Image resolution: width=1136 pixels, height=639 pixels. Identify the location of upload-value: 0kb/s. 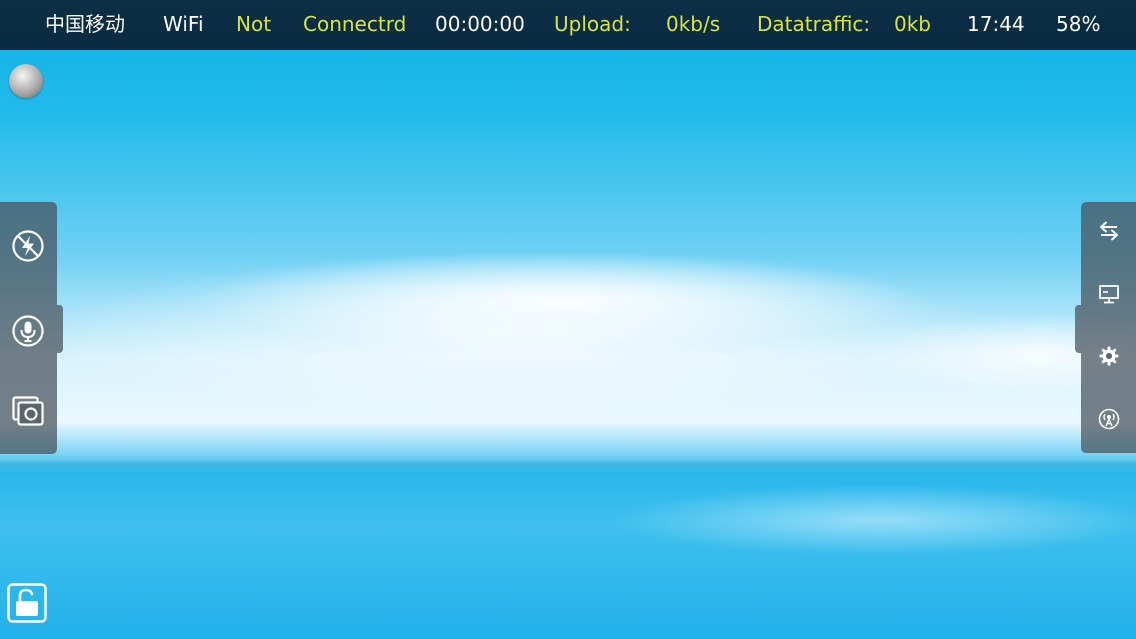
(693, 24).